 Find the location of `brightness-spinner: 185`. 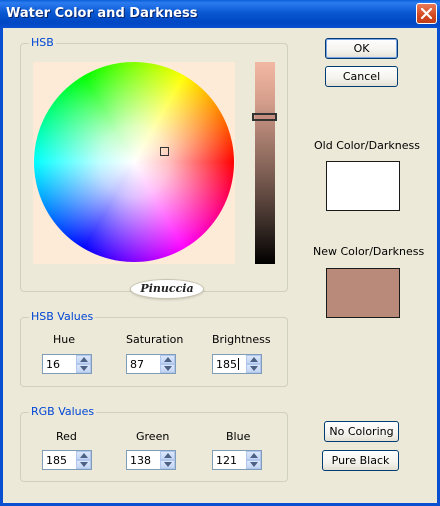

brightness-spinner: 185 is located at coordinates (237, 364).